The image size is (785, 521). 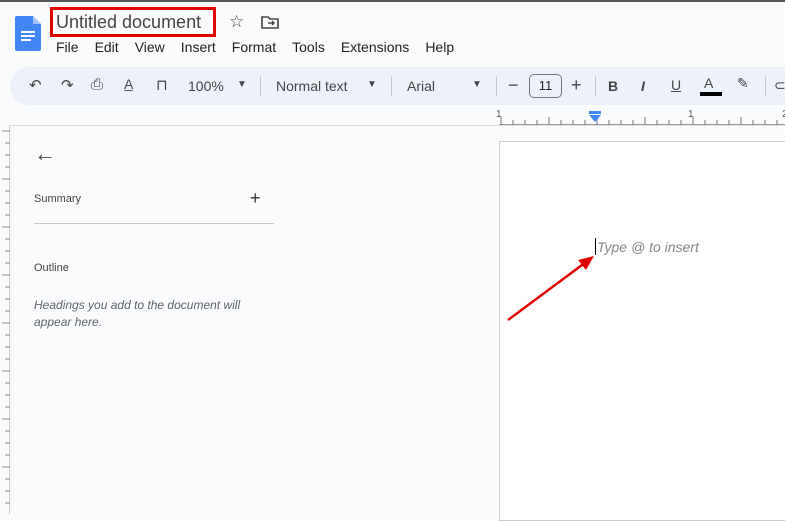 I want to click on vertical-ruler, so click(x=5, y=320).